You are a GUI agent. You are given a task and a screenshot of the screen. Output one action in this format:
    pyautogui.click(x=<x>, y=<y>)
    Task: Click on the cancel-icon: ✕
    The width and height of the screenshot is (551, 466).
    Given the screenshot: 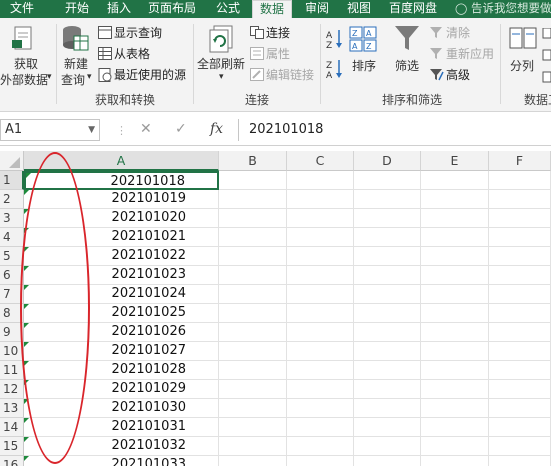 What is the action you would take?
    pyautogui.click(x=146, y=129)
    